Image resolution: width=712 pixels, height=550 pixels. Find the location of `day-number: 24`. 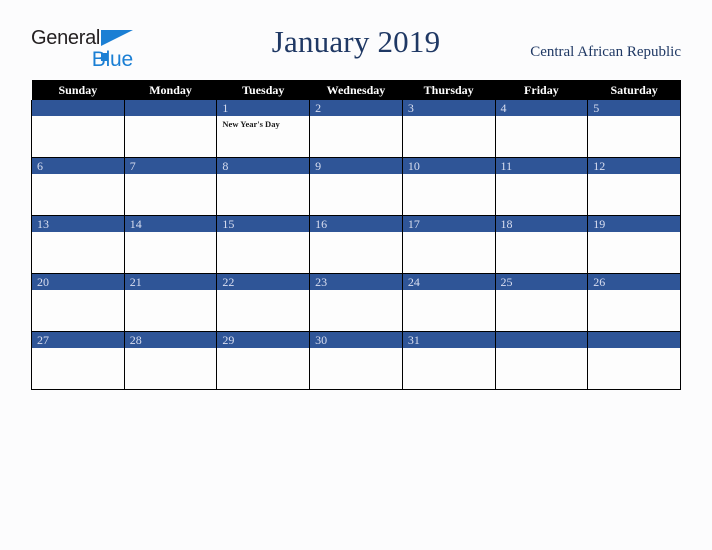

day-number: 24 is located at coordinates (448, 282).